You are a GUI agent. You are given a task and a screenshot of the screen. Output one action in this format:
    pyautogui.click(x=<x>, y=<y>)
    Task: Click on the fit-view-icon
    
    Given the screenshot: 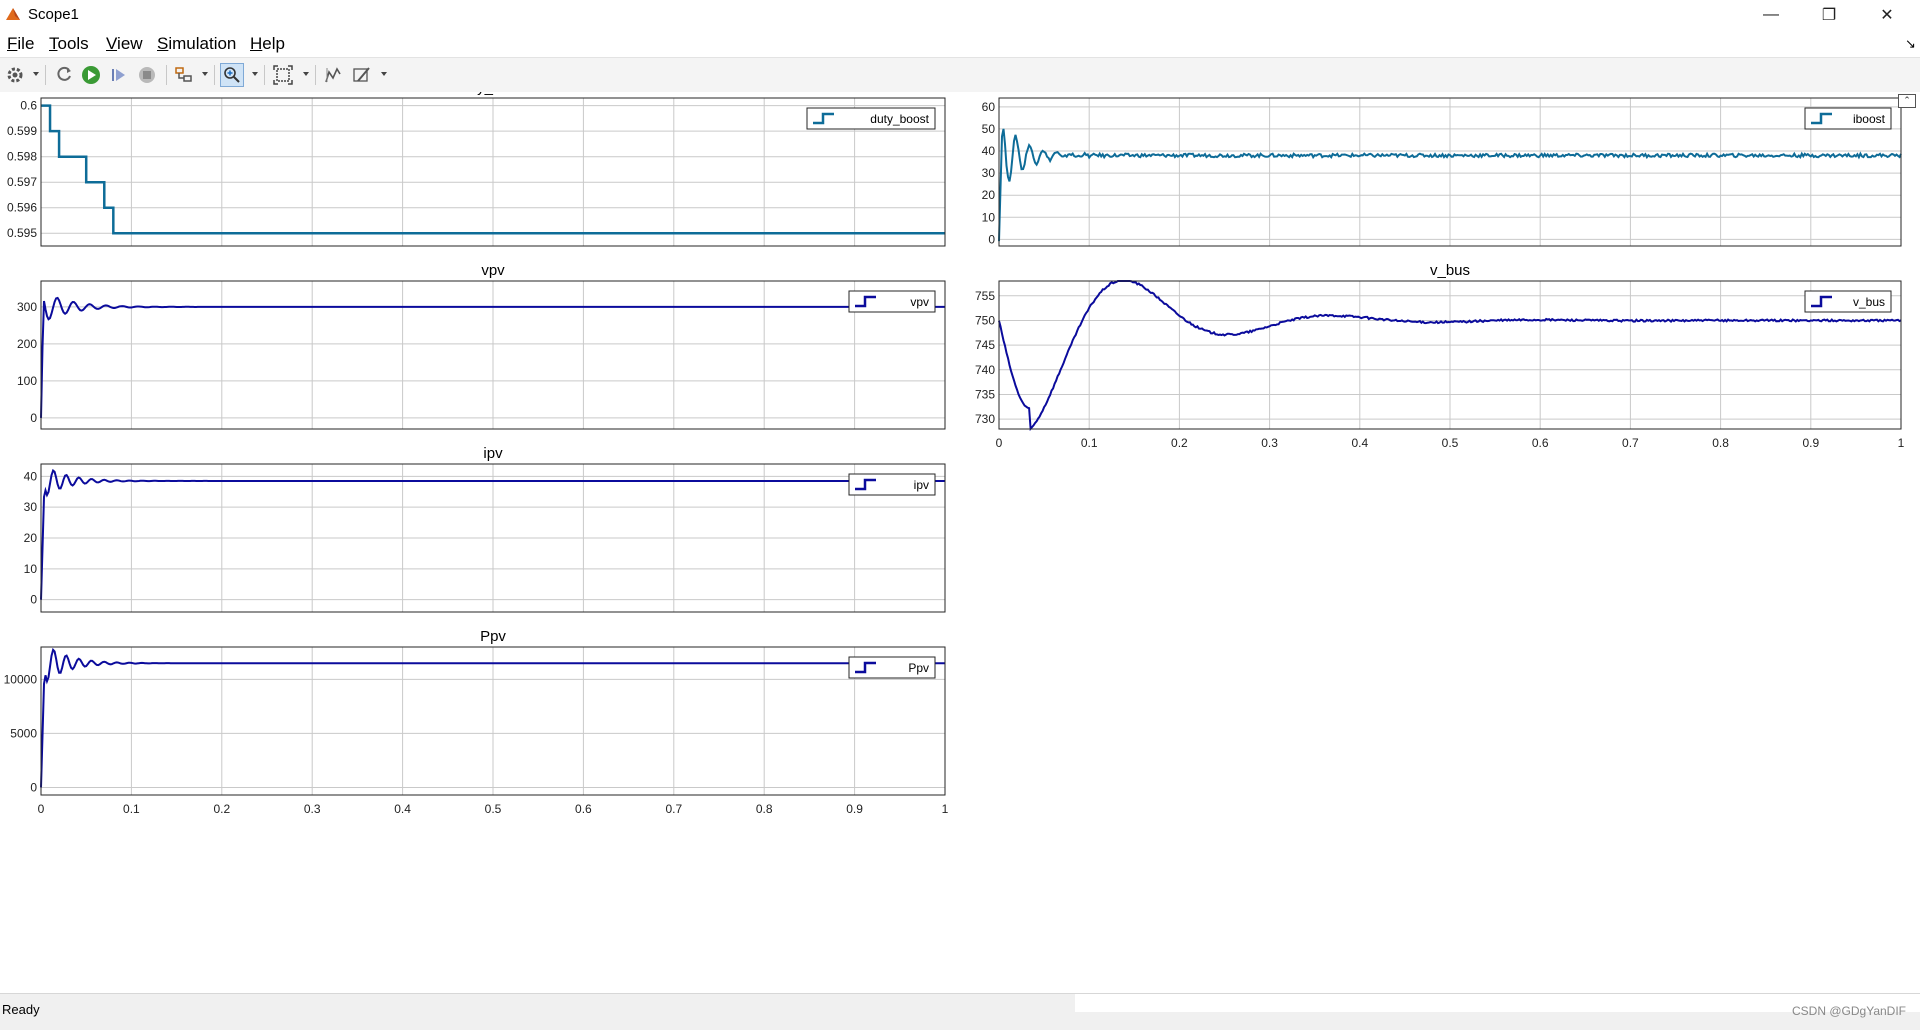 What is the action you would take?
    pyautogui.click(x=283, y=75)
    